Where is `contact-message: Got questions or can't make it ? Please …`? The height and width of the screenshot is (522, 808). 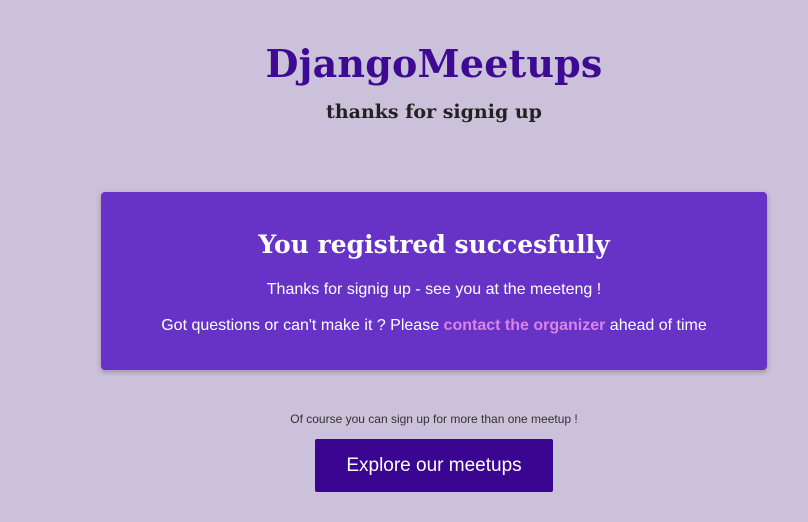
contact-message: Got questions or can't make it ? Please … is located at coordinates (434, 326).